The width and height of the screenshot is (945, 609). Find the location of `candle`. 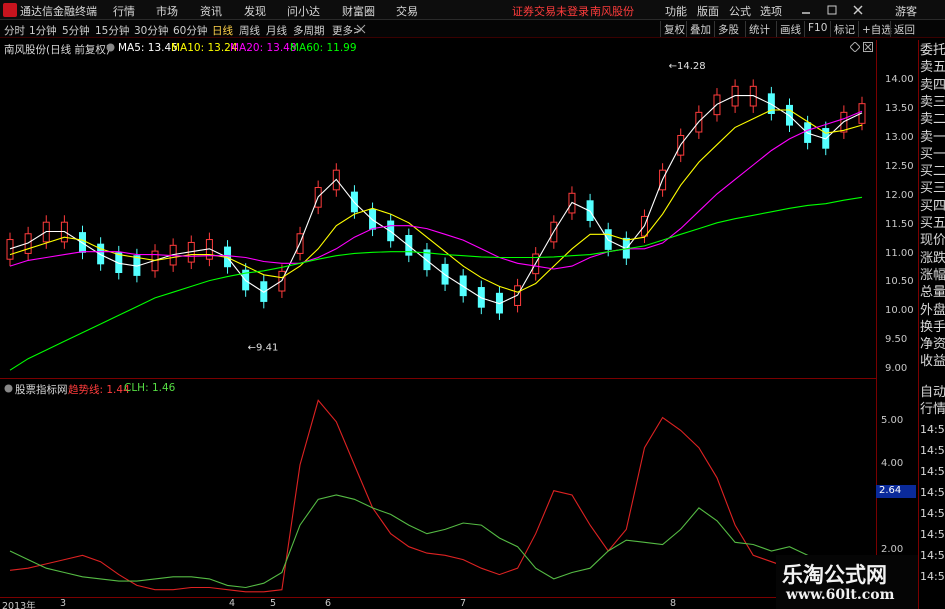

candle is located at coordinates (10, 249).